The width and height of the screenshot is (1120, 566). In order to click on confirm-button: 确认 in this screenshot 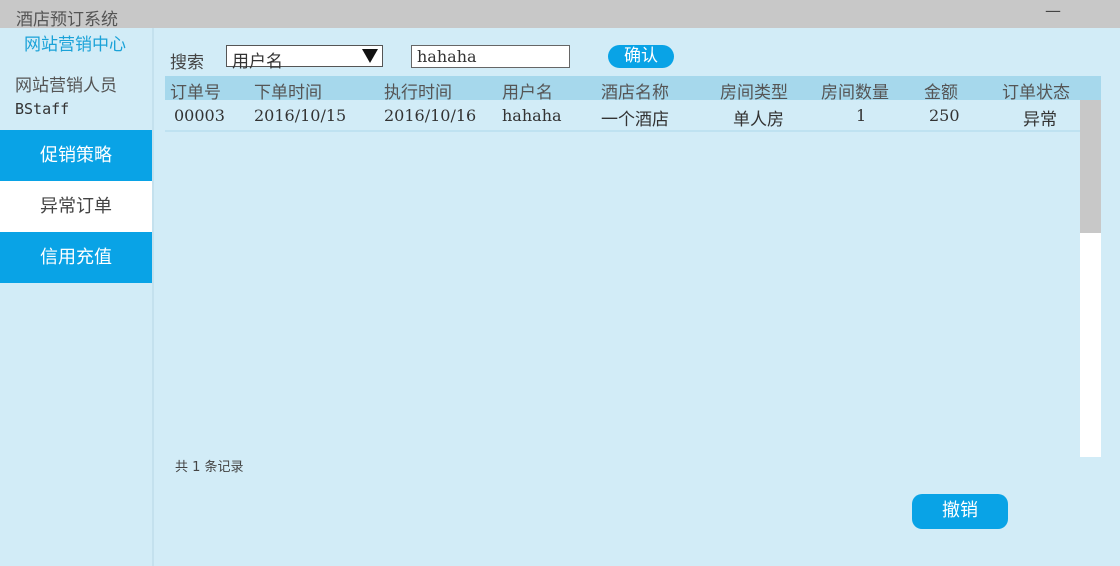, I will do `click(641, 56)`.